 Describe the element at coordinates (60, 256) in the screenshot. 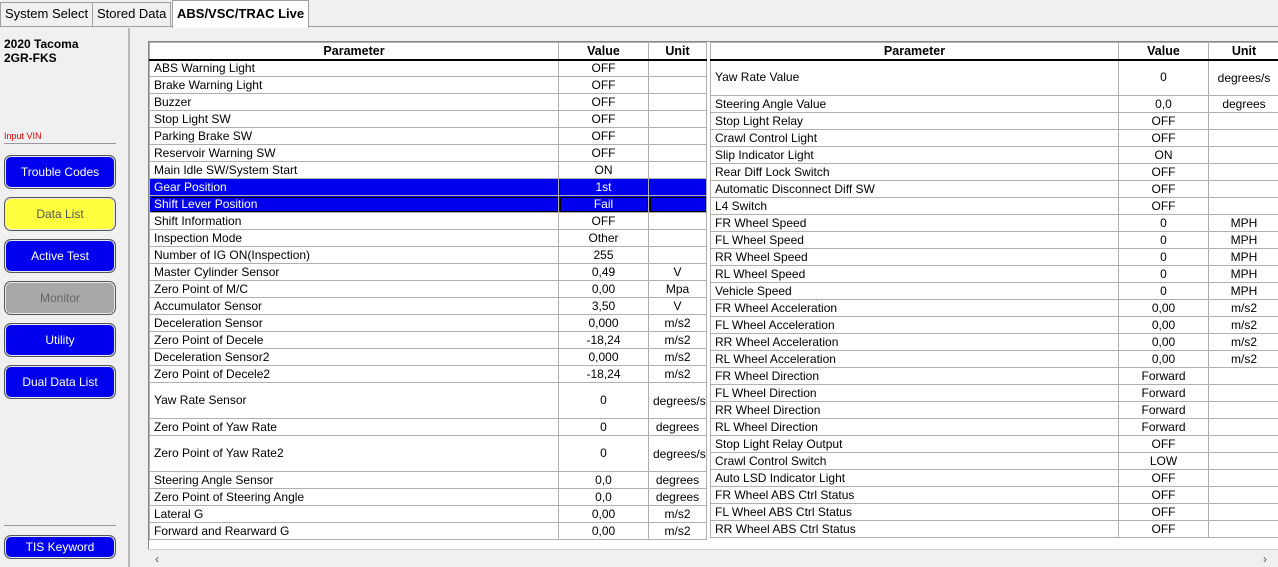

I see `active-test-button: Active Test` at that location.